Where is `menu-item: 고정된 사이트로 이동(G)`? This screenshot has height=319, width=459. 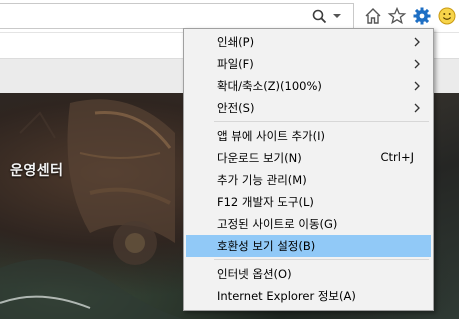 menu-item: 고정된 사이트로 이동(G) is located at coordinates (308, 224).